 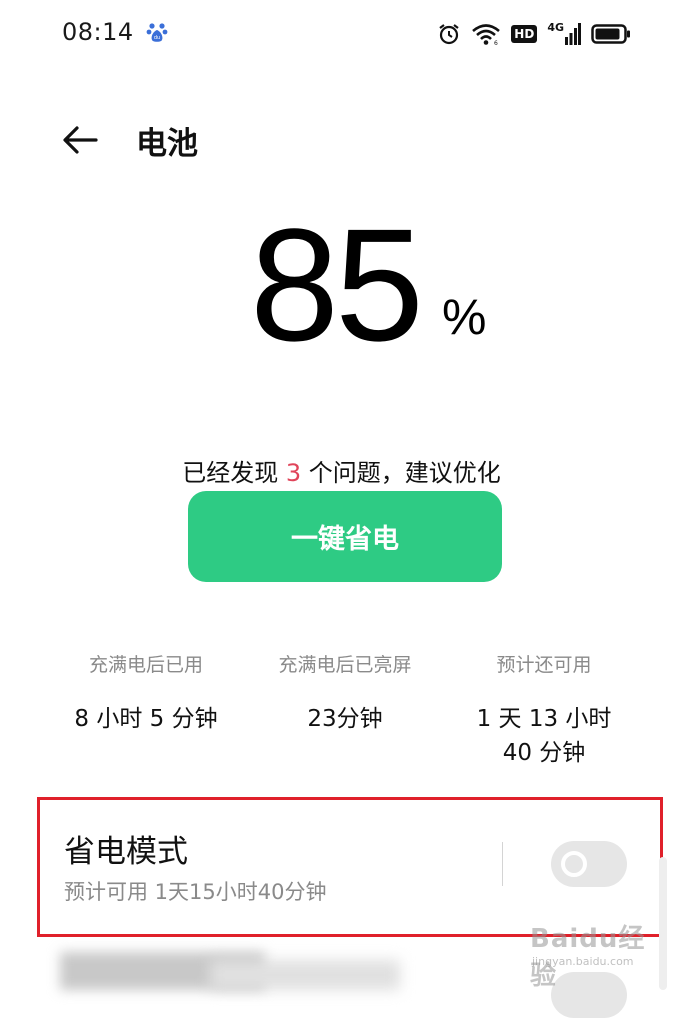 I want to click on arrow-left-icon, so click(x=80, y=140).